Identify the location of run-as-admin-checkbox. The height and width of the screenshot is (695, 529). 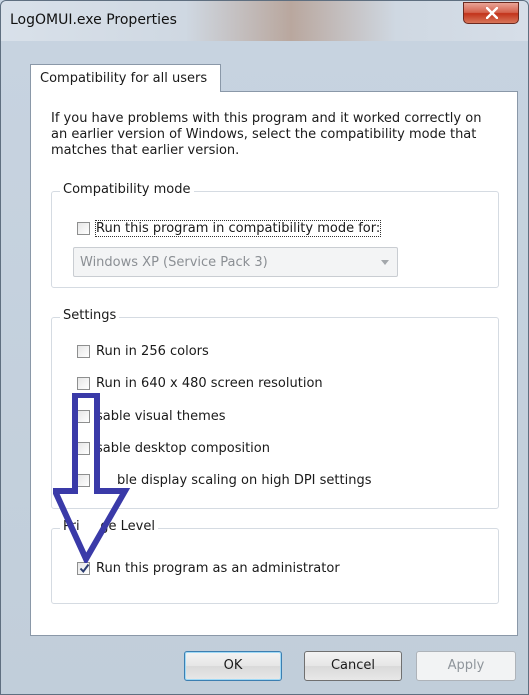
(83, 568).